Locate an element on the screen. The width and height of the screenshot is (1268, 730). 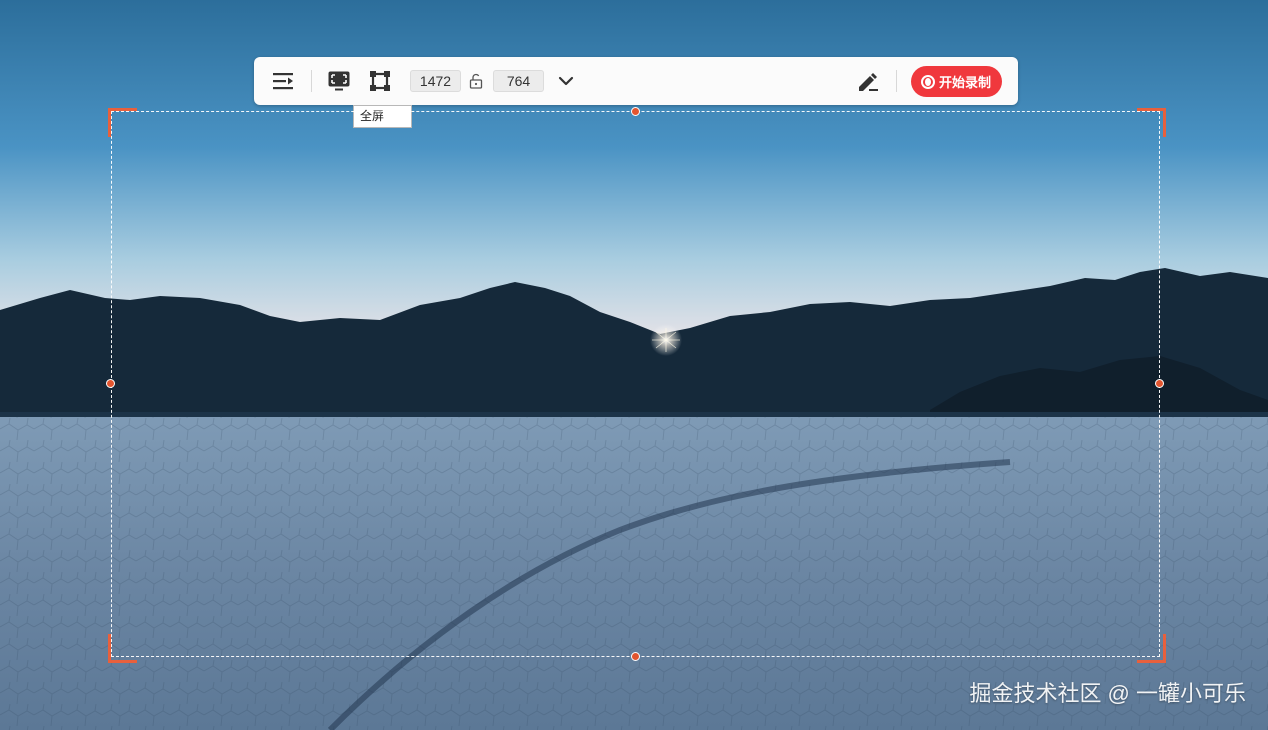
selection-corner-top-right is located at coordinates (1151, 122).